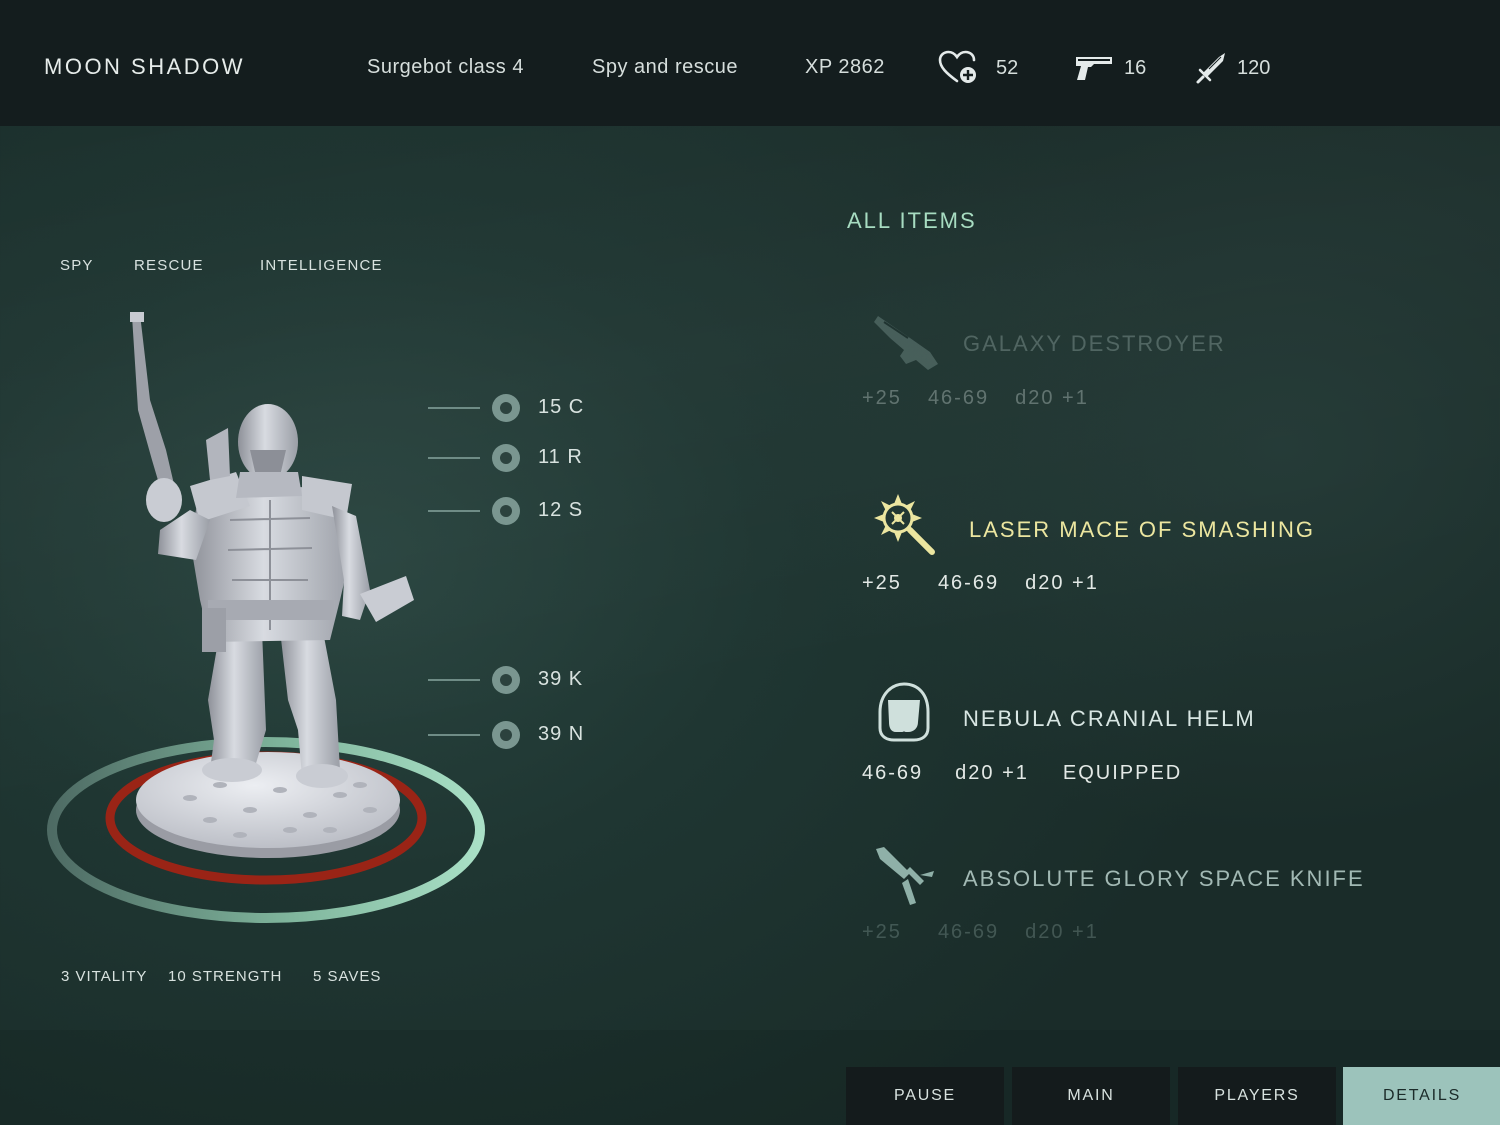  I want to click on item-name: GALAXY DESTROYER, so click(1094, 343).